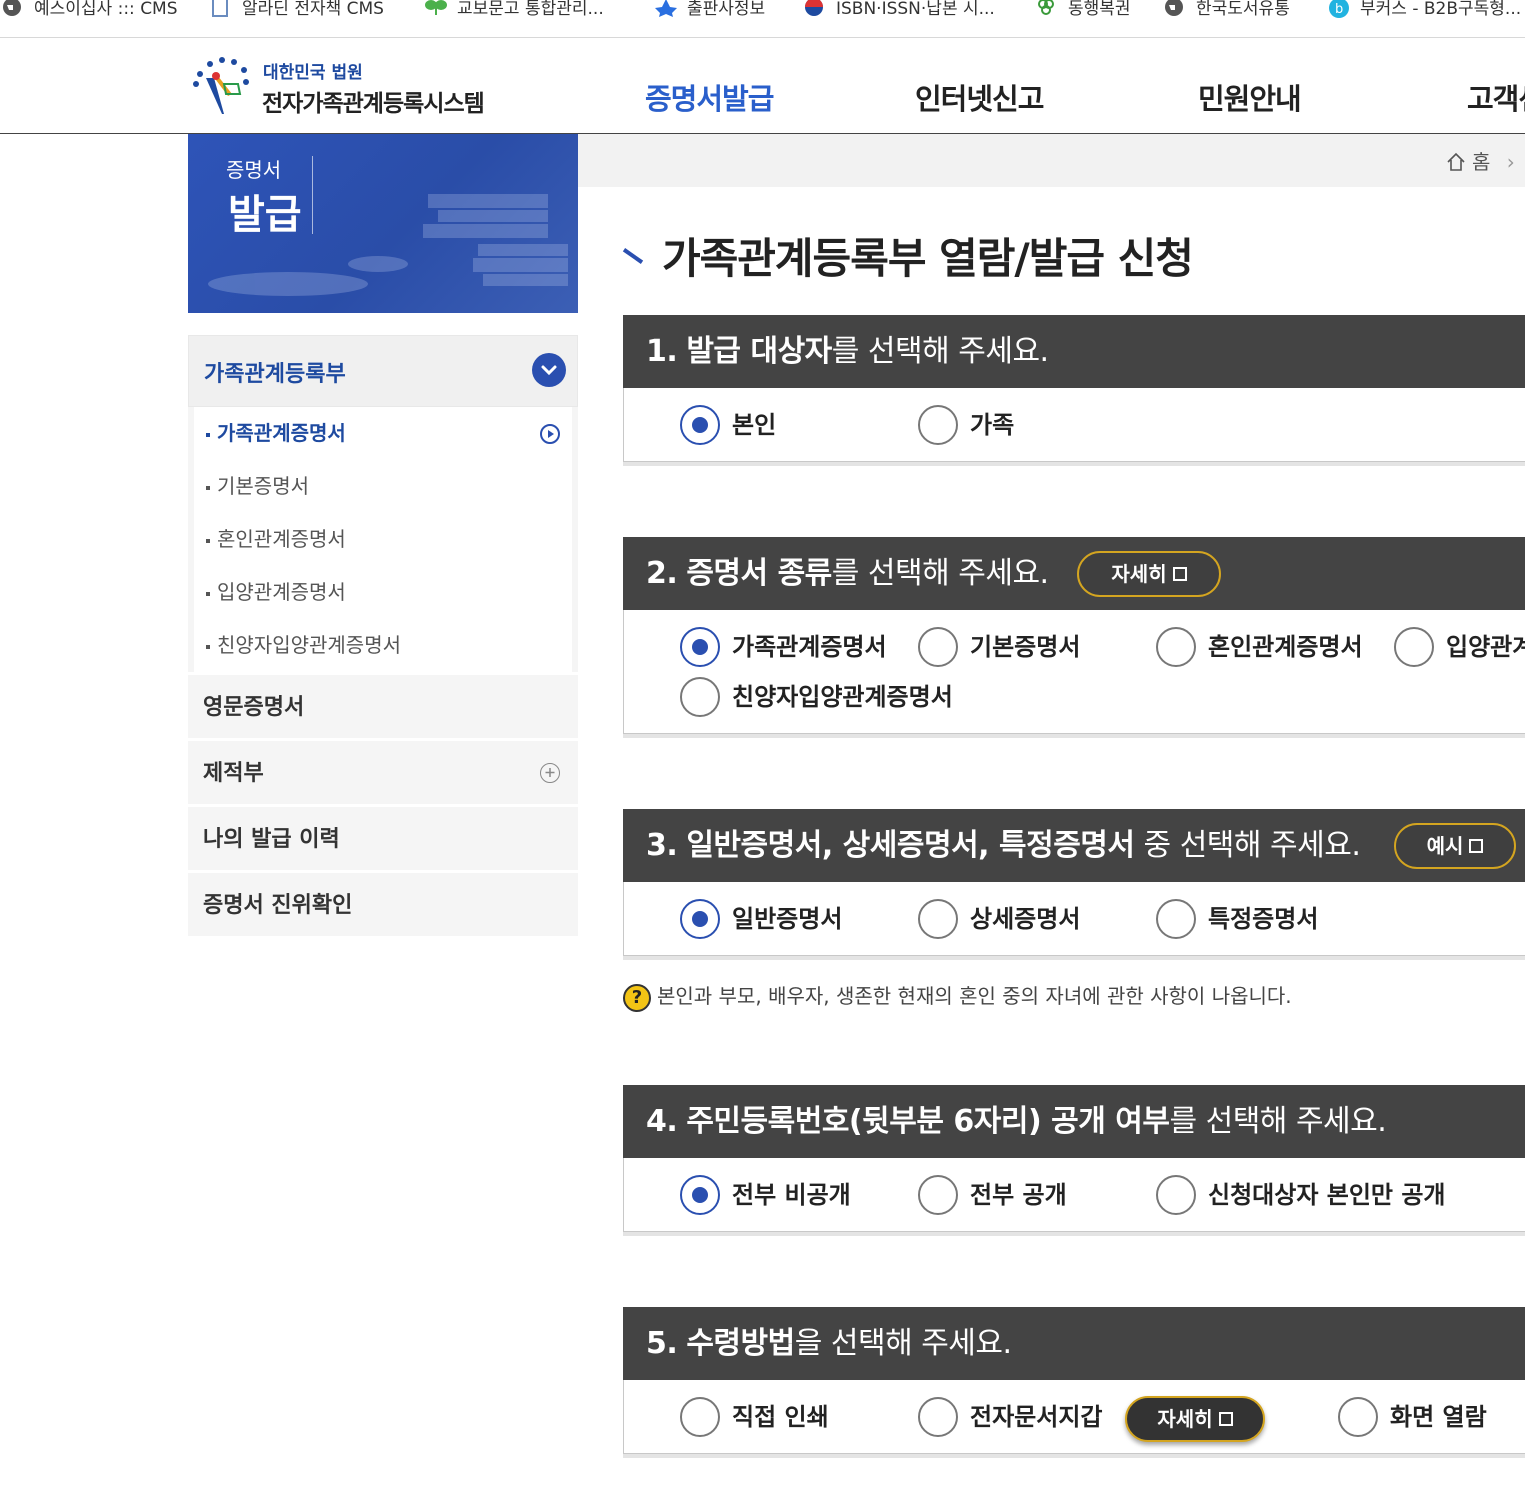  I want to click on divider, so click(1074, 736).